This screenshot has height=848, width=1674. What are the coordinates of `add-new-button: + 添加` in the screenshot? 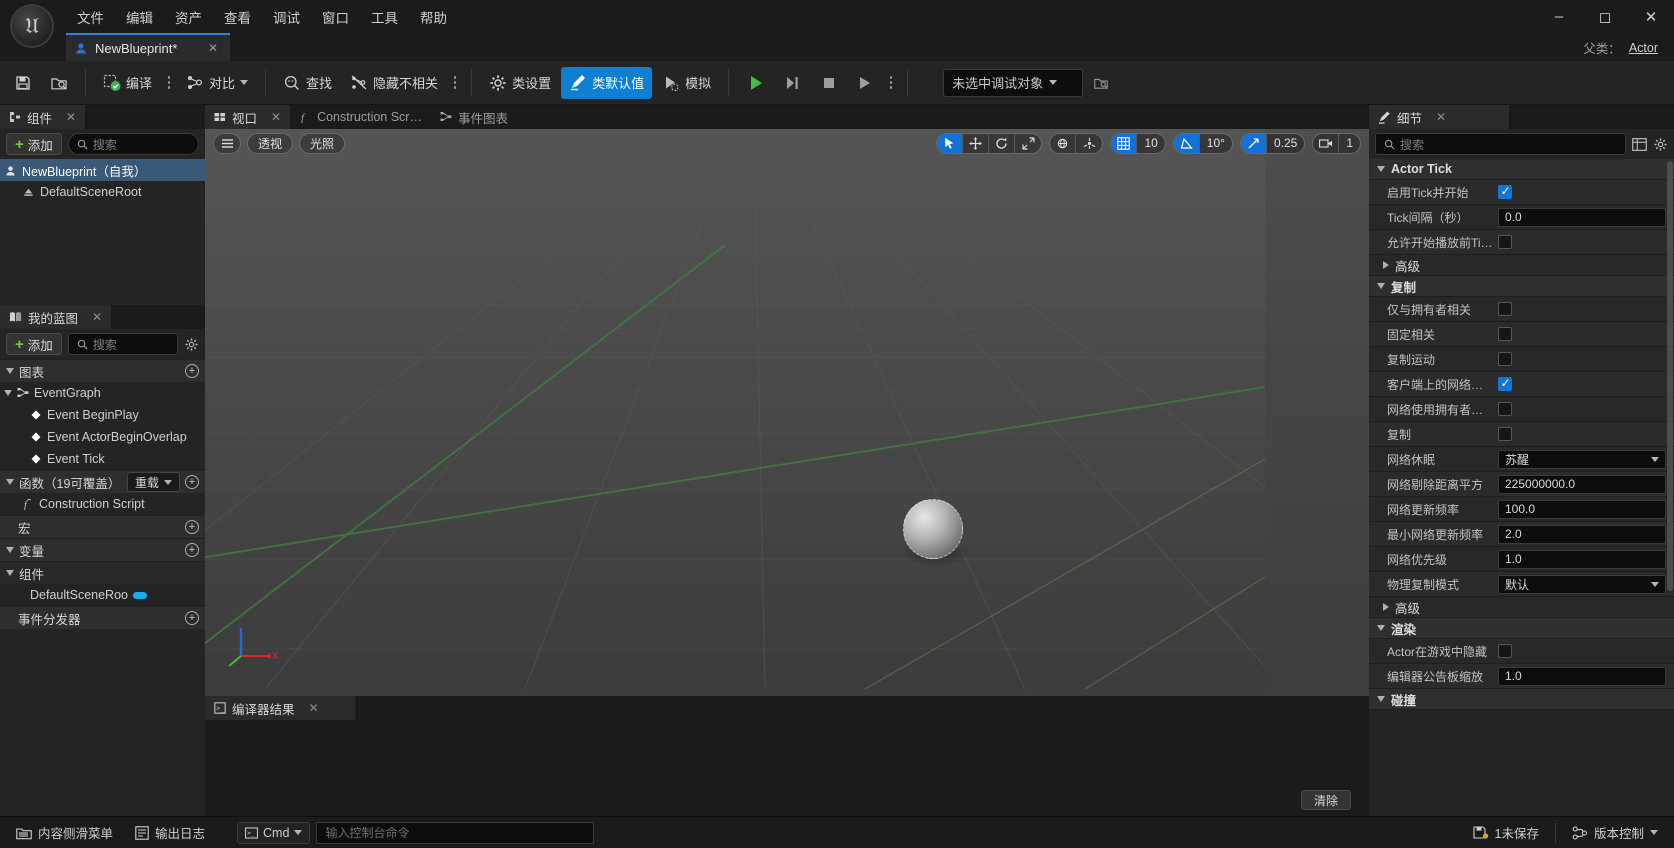 It's located at (34, 344).